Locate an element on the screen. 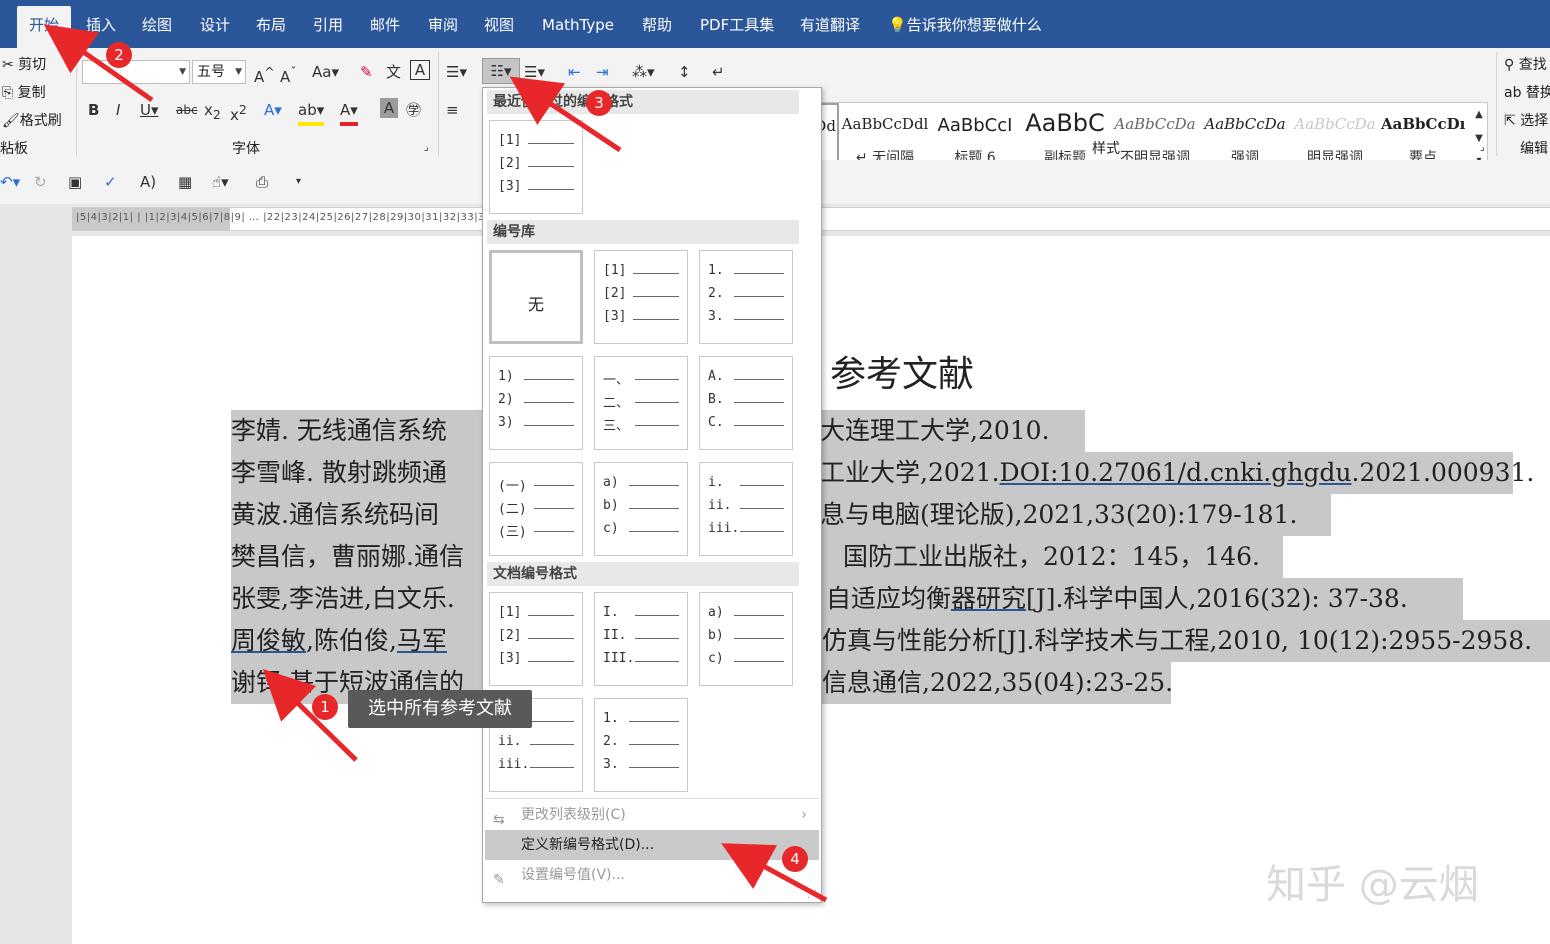 This screenshot has width=1550, height=944. step-badge-4: 4 is located at coordinates (795, 859).